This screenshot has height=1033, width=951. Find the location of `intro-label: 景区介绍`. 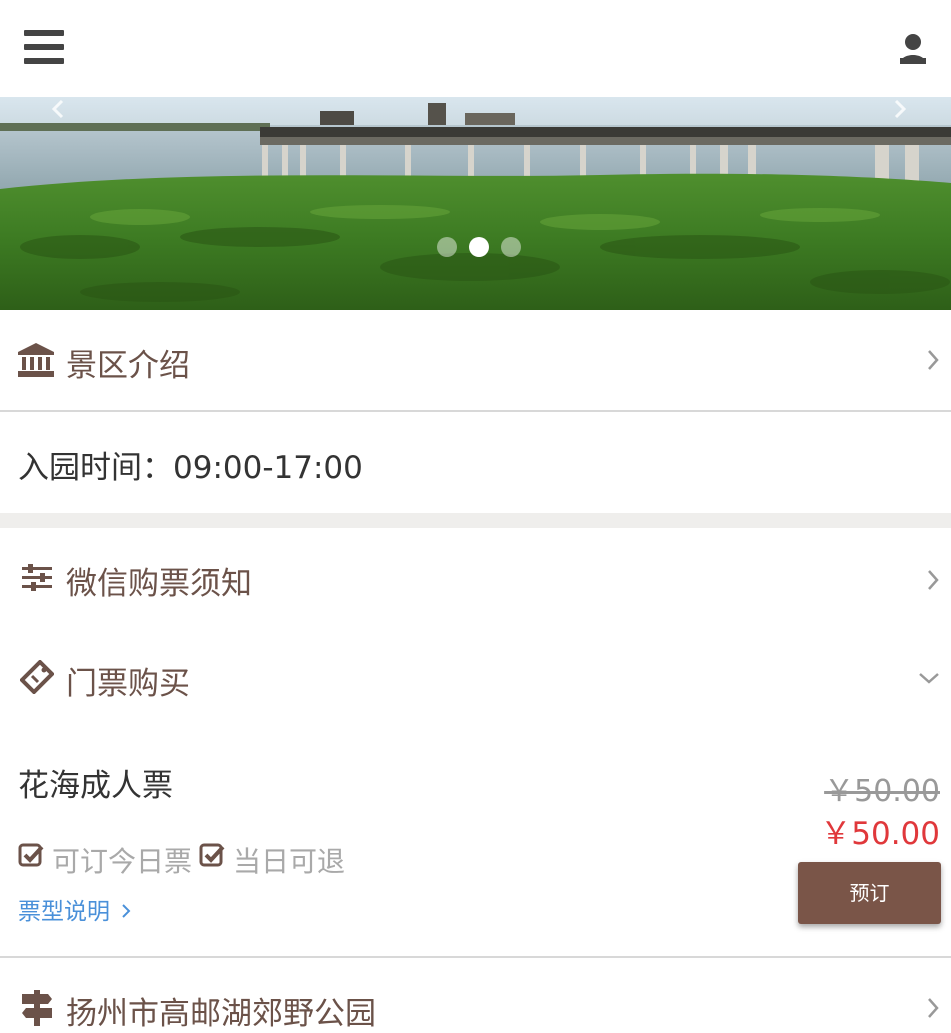

intro-label: 景区介绍 is located at coordinates (128, 366).